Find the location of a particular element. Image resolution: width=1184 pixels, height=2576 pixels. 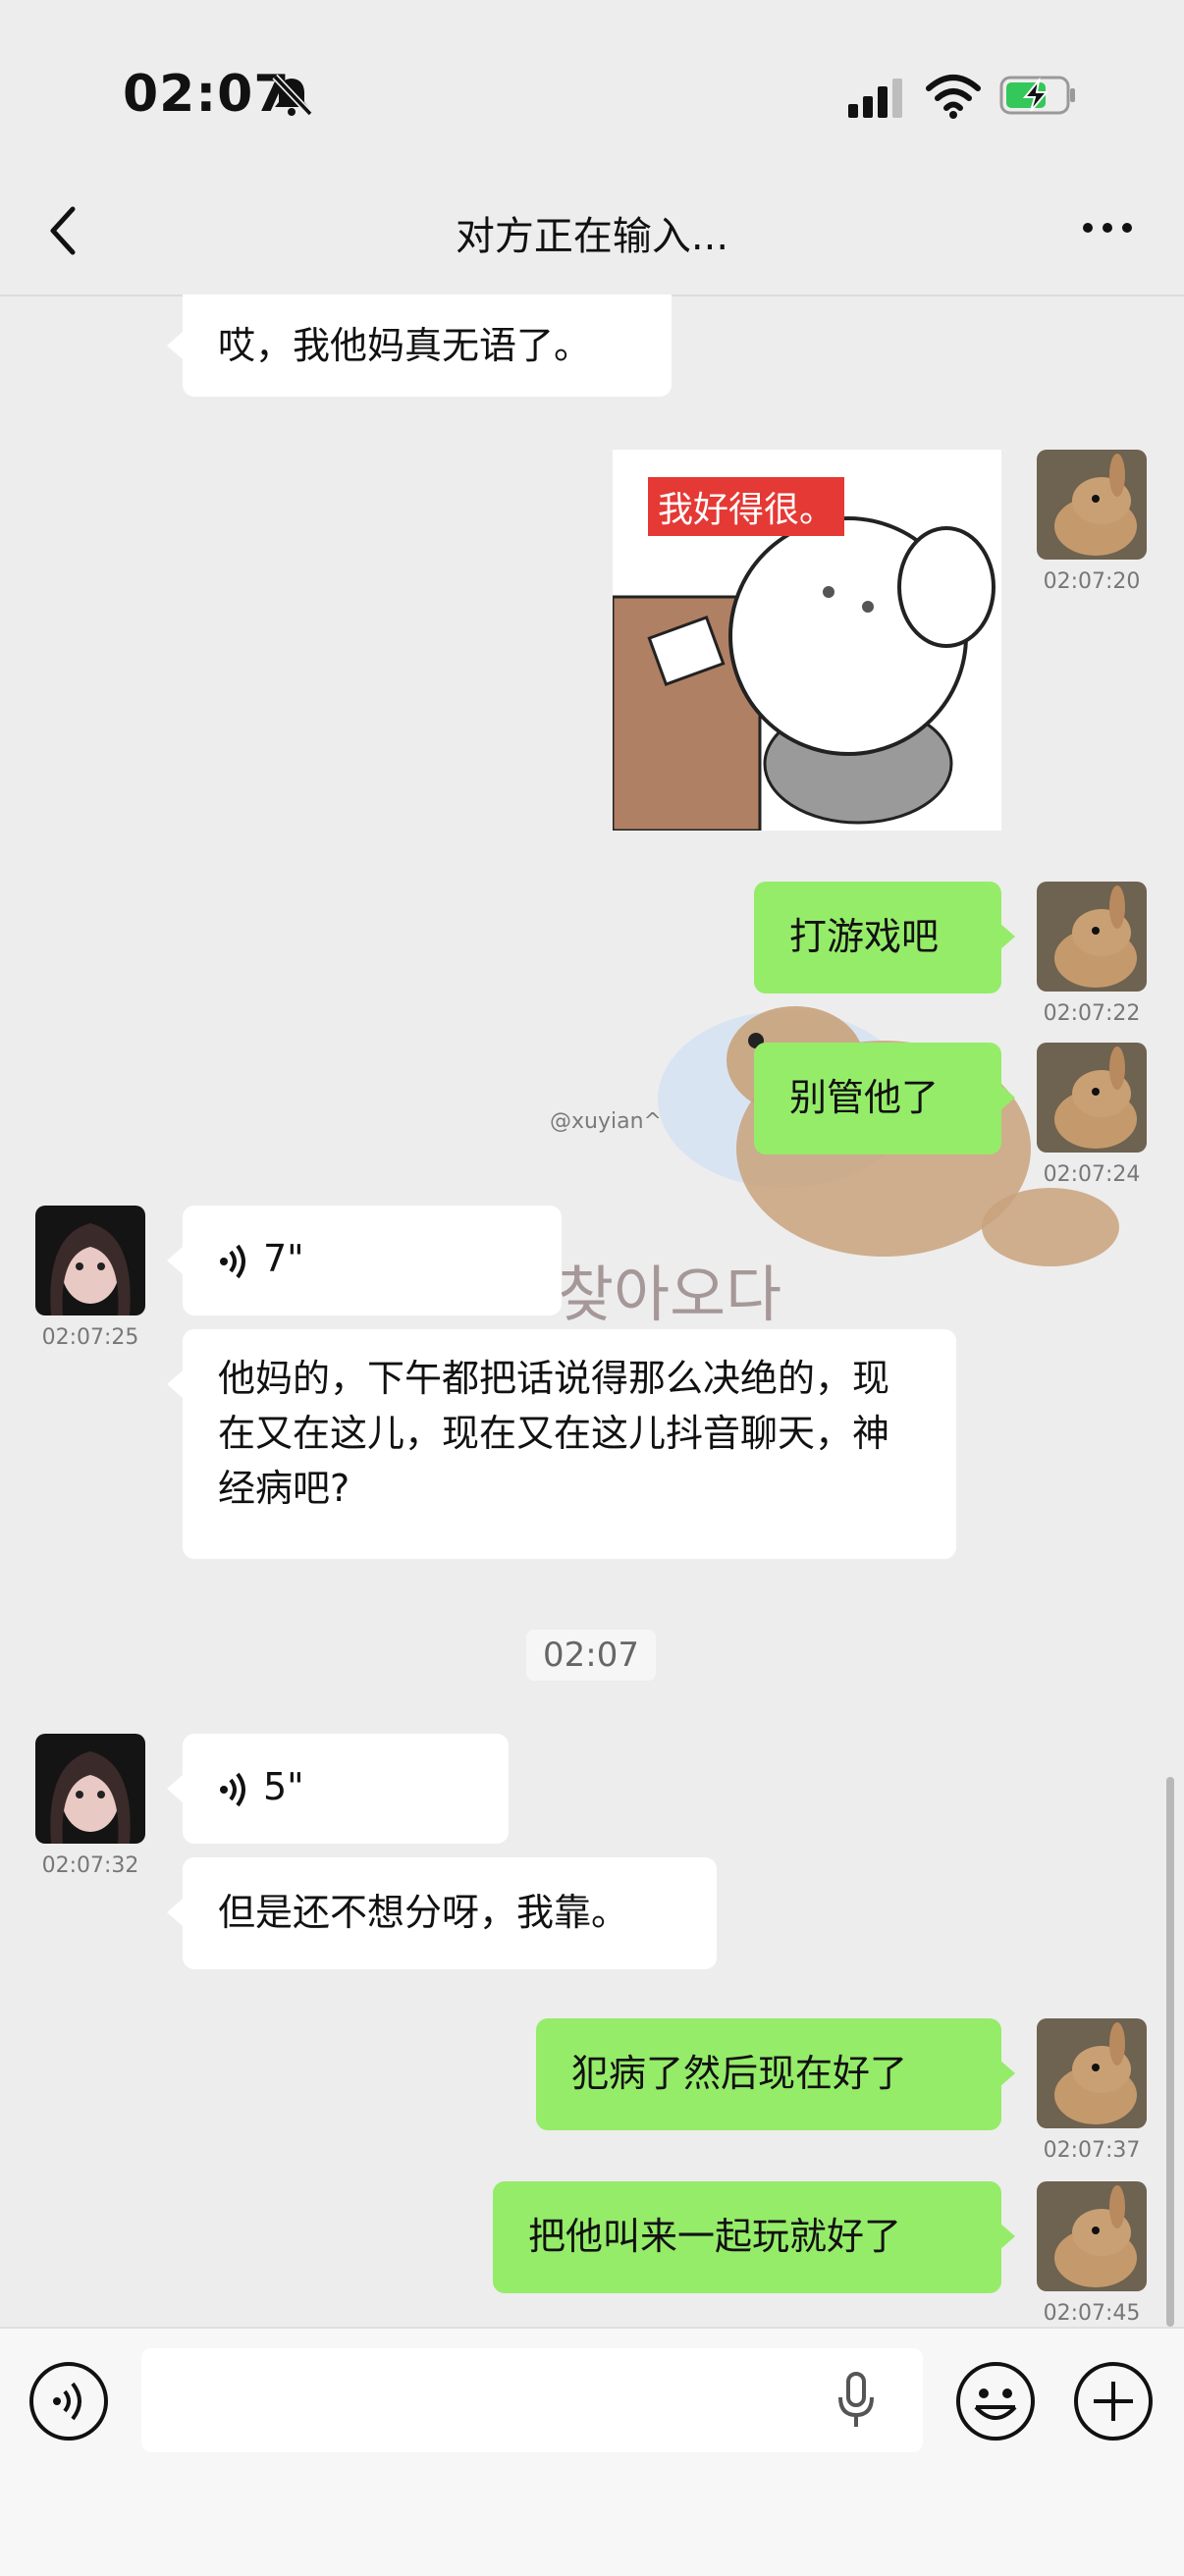

bell-muted-icon is located at coordinates (292, 95).